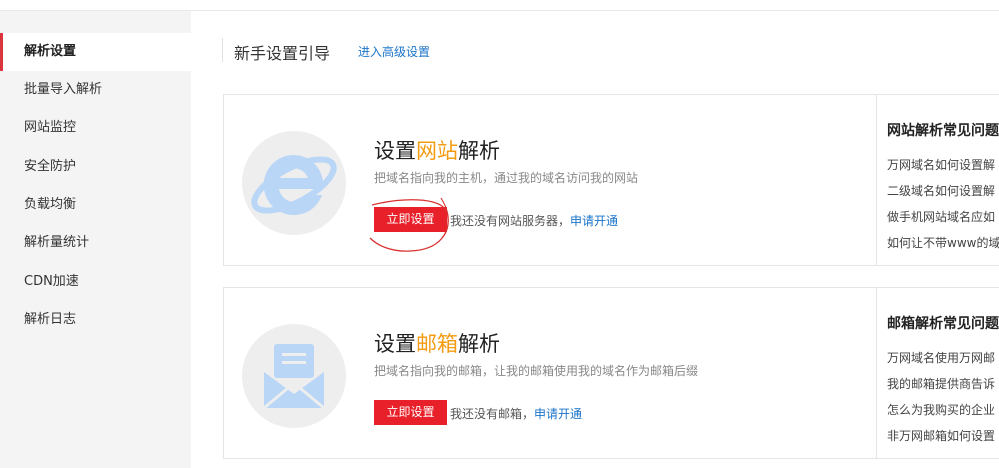 Image resolution: width=999 pixels, height=468 pixels. What do you see at coordinates (506, 178) in the screenshot?
I see `card-description: 把域名指向我的主机，通过我的域名访问我的网站` at bounding box center [506, 178].